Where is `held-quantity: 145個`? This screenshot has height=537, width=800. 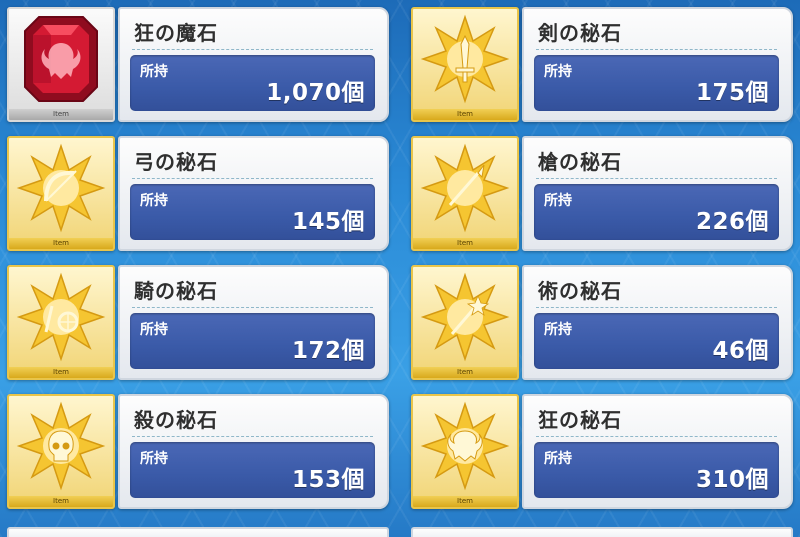
held-quantity: 145個 is located at coordinates (328, 222).